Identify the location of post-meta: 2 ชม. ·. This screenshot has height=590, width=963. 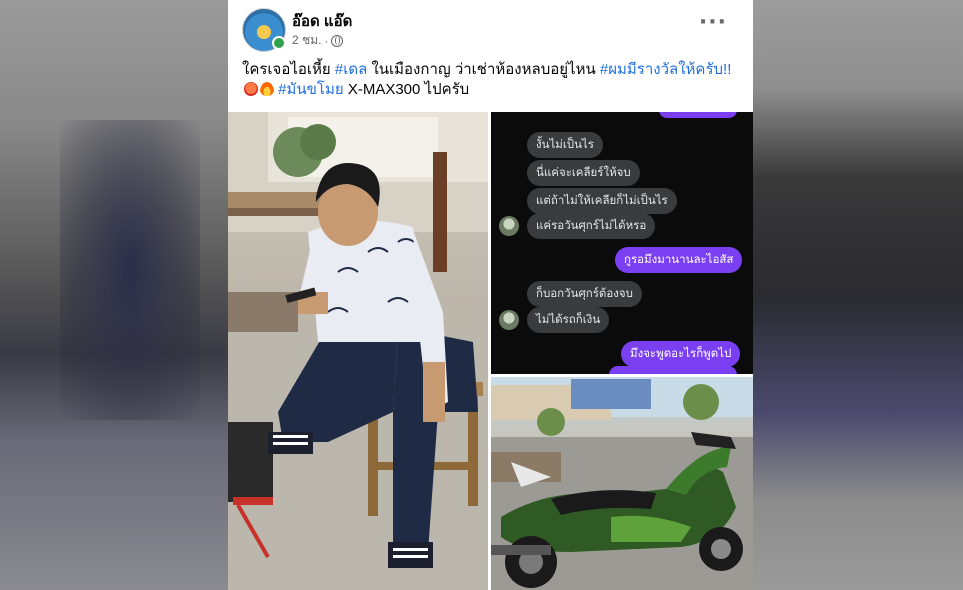
(318, 40).